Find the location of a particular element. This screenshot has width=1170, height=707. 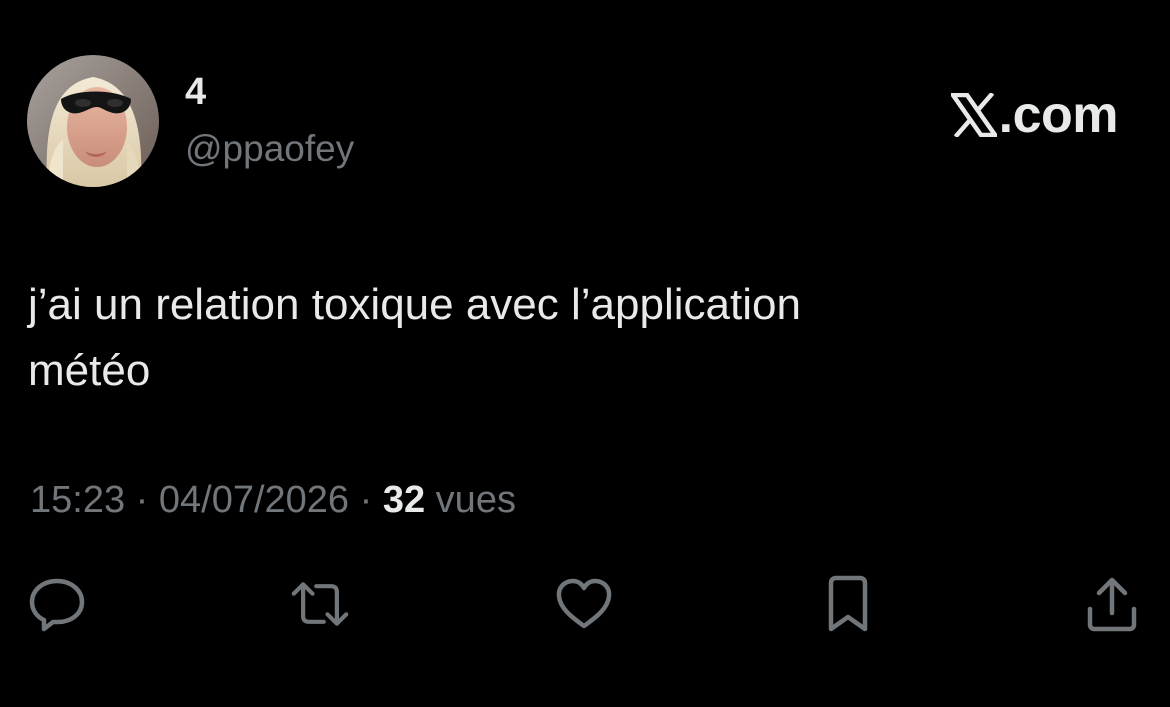

bookmark-button is located at coordinates (848, 604).